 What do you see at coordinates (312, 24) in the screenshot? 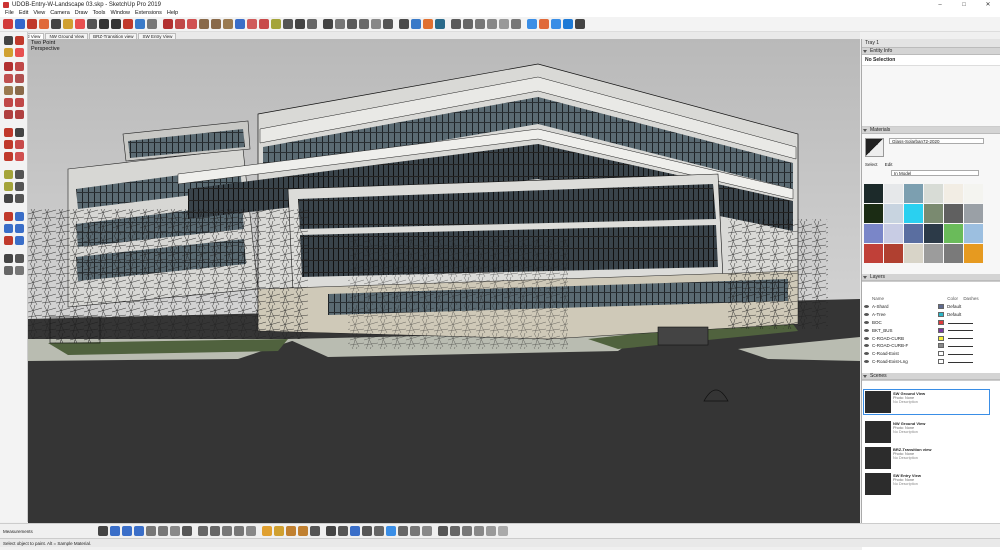
I see `section-plane-icon` at bounding box center [312, 24].